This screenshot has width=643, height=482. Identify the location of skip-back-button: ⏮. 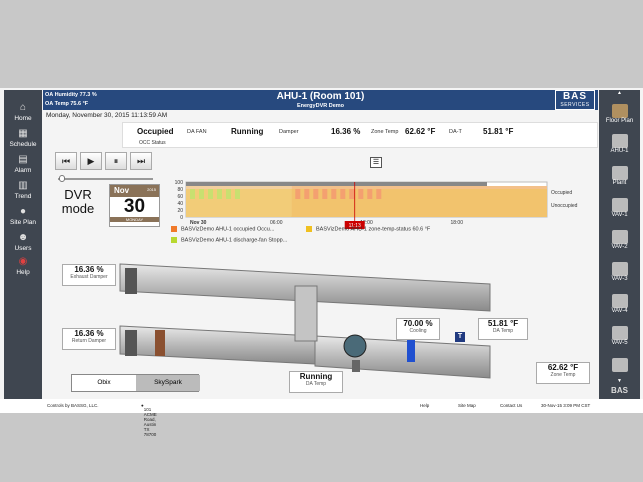
(66, 161).